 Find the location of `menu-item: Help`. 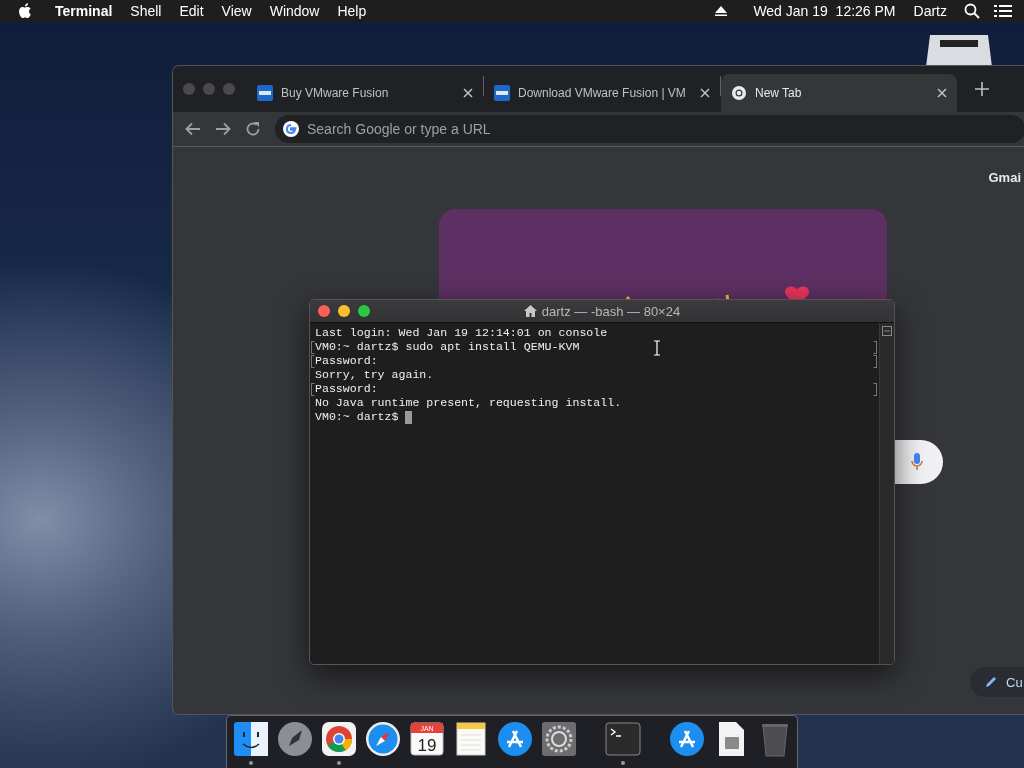

menu-item: Help is located at coordinates (352, 11).